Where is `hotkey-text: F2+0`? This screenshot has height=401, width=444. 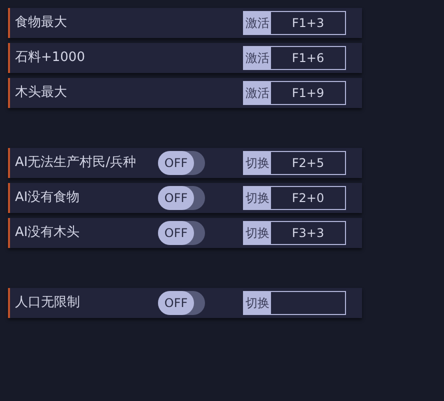
hotkey-text: F2+0 is located at coordinates (308, 198).